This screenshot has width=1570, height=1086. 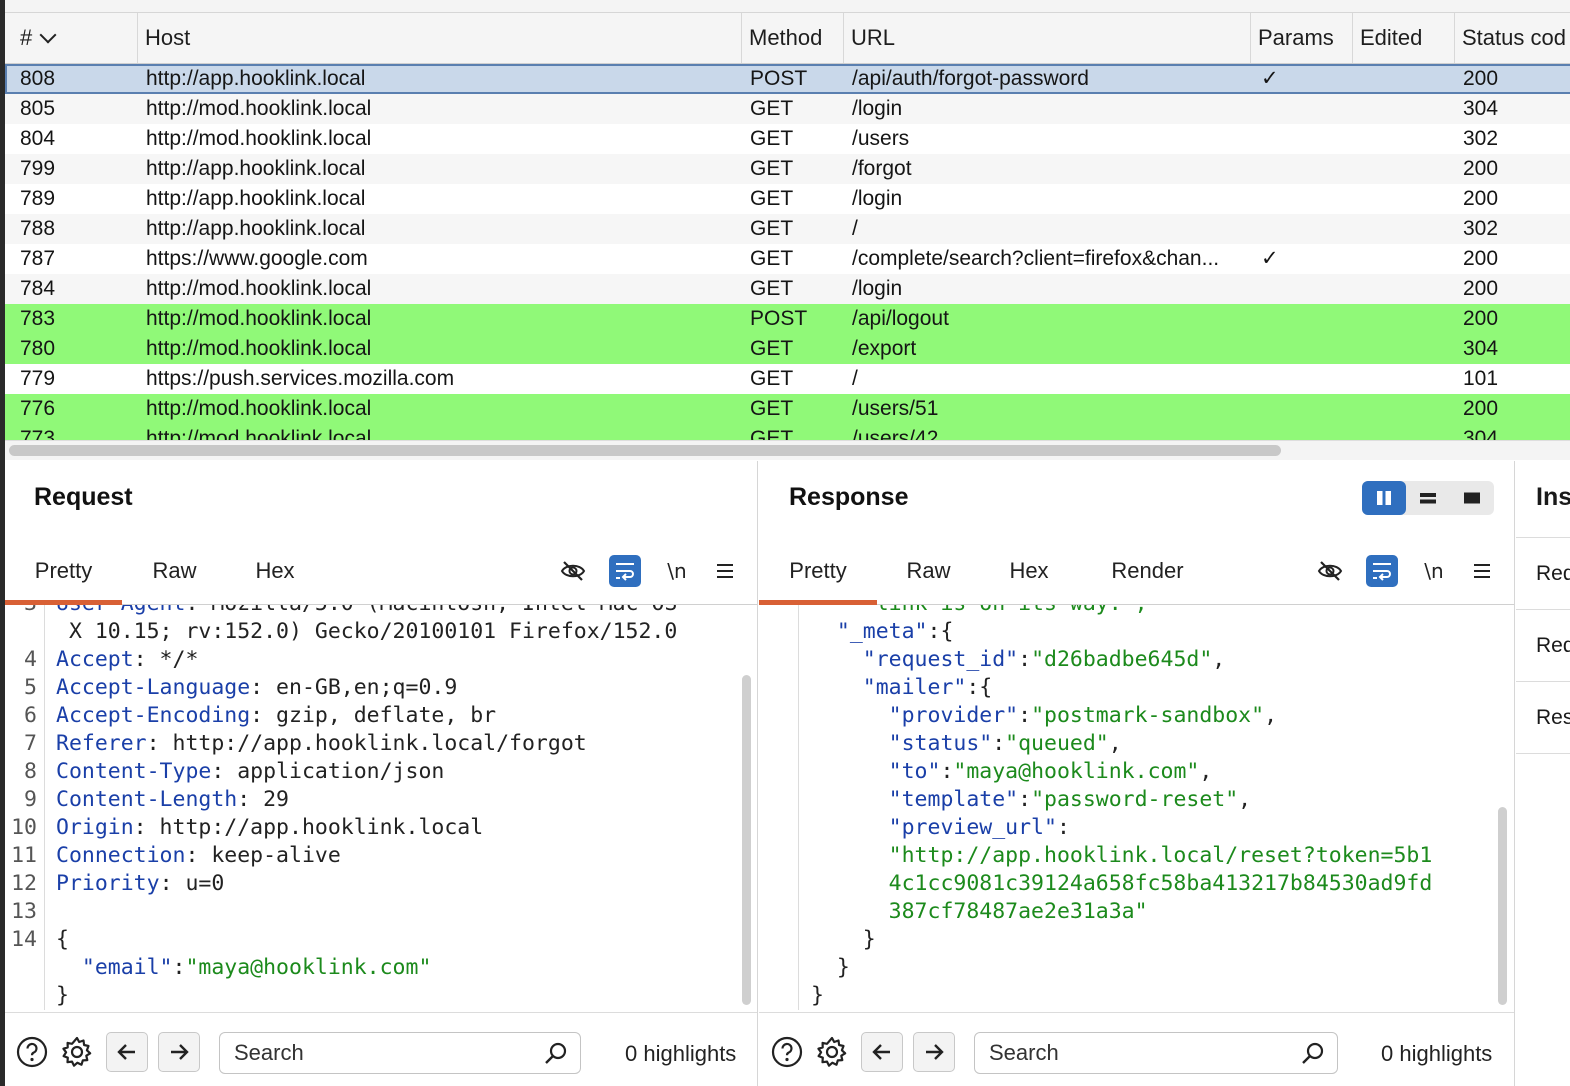 I want to click on tab-render: Render, so click(x=1147, y=577).